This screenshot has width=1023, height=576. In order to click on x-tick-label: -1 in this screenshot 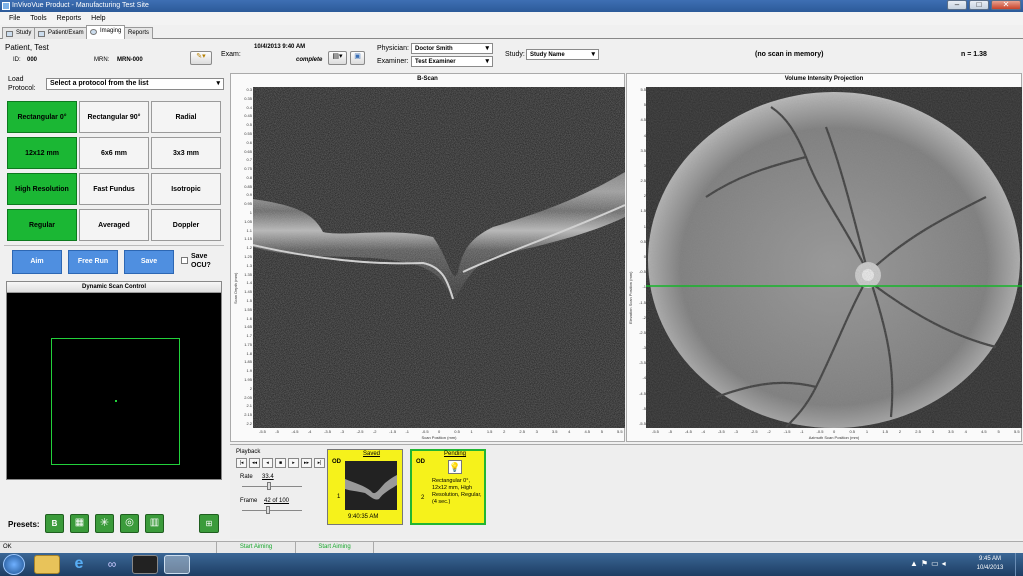, I will do `click(407, 431)`.